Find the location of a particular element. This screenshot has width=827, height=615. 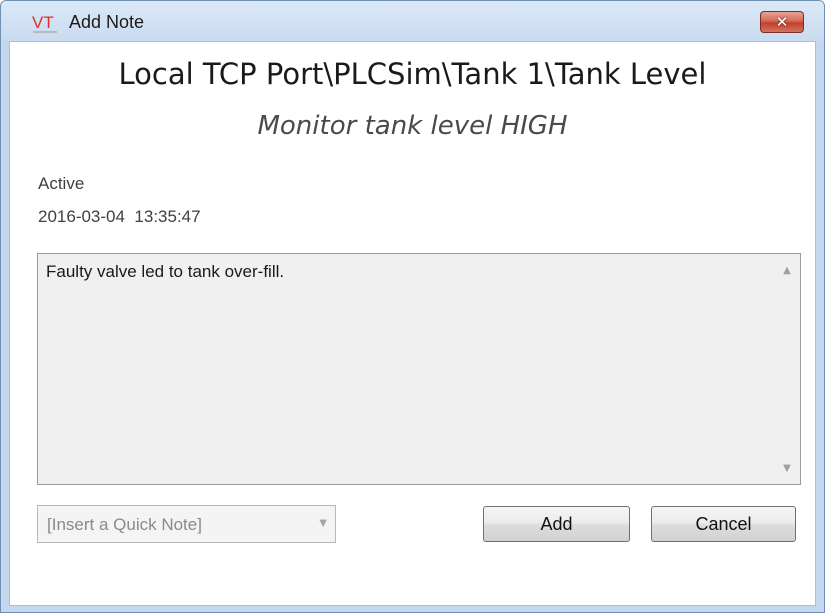

svg-text: VT is located at coordinates (43, 22).